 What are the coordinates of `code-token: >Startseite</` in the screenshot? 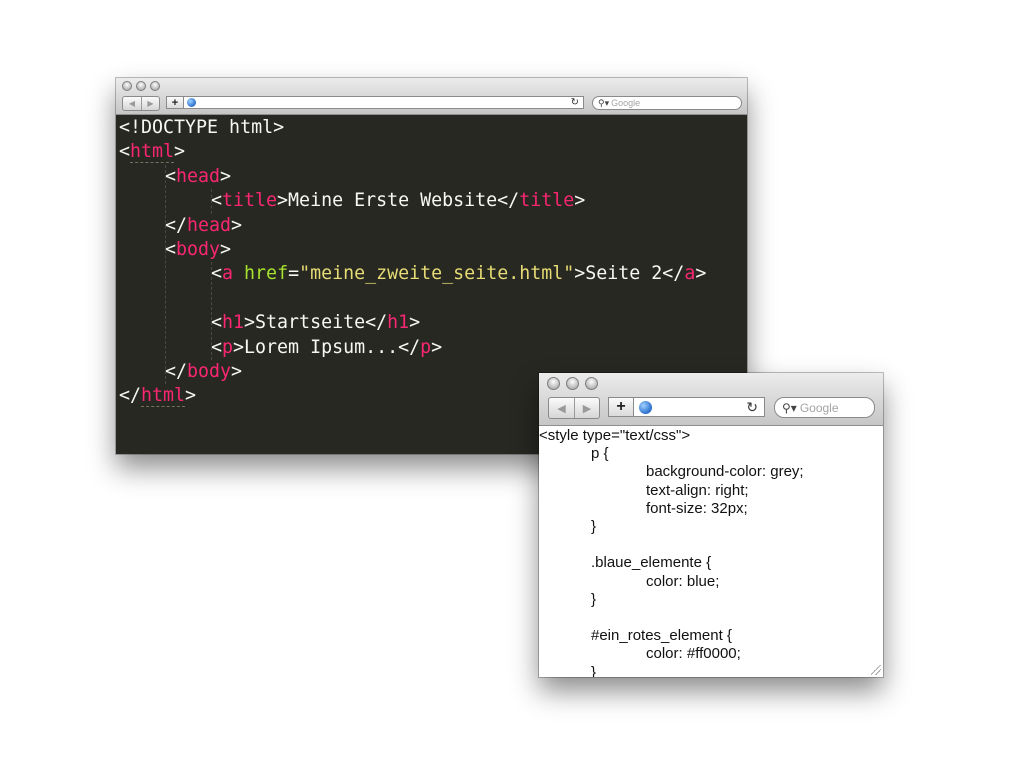 It's located at (316, 323).